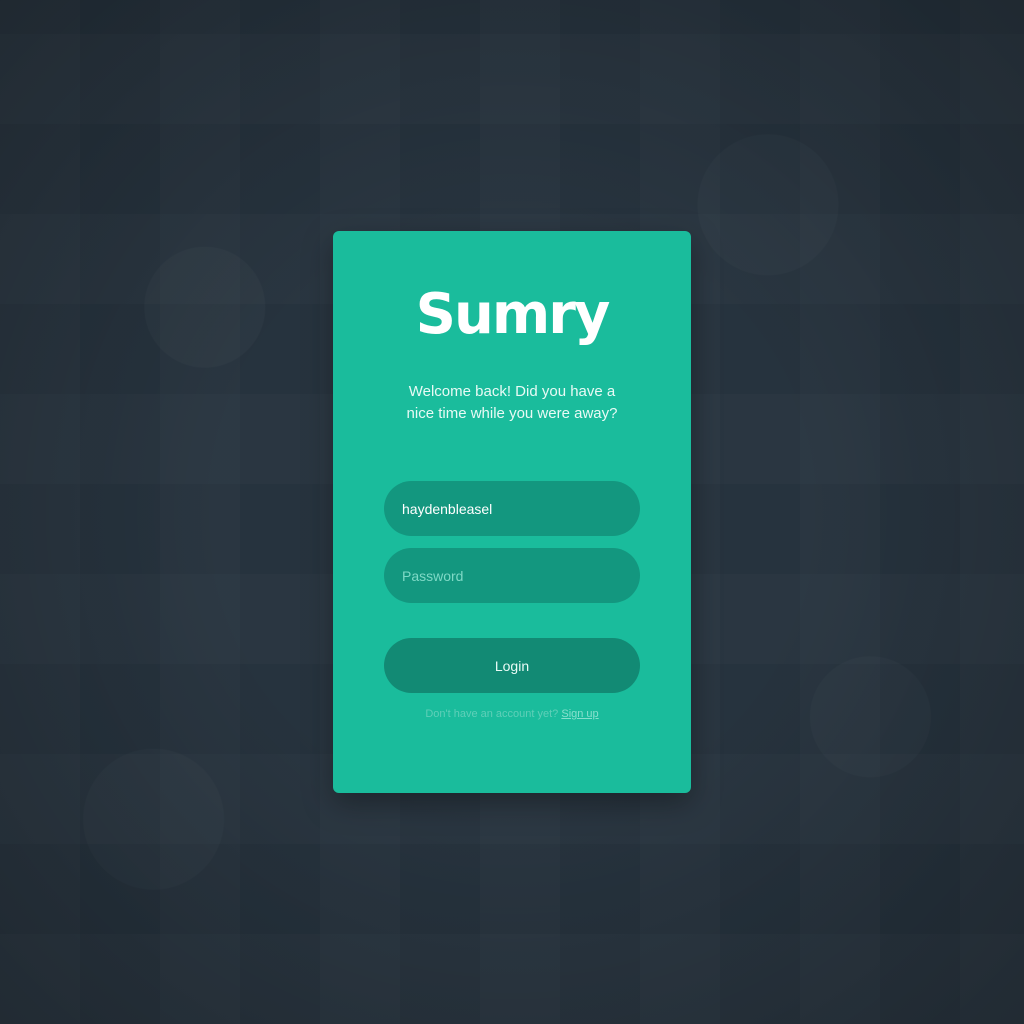 The image size is (1024, 1024). What do you see at coordinates (579, 714) in the screenshot?
I see `signup-link: Sign up` at bounding box center [579, 714].